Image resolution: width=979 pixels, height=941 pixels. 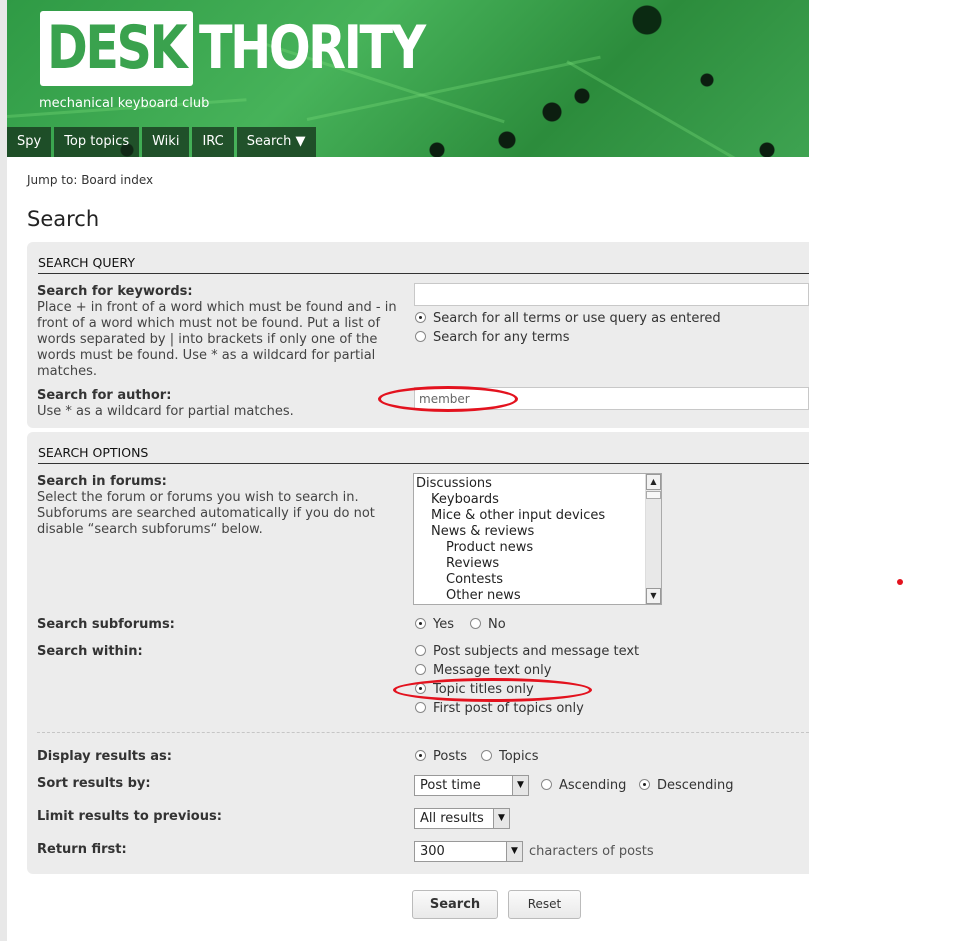 What do you see at coordinates (432, 851) in the screenshot?
I see `return-select-value: 300` at bounding box center [432, 851].